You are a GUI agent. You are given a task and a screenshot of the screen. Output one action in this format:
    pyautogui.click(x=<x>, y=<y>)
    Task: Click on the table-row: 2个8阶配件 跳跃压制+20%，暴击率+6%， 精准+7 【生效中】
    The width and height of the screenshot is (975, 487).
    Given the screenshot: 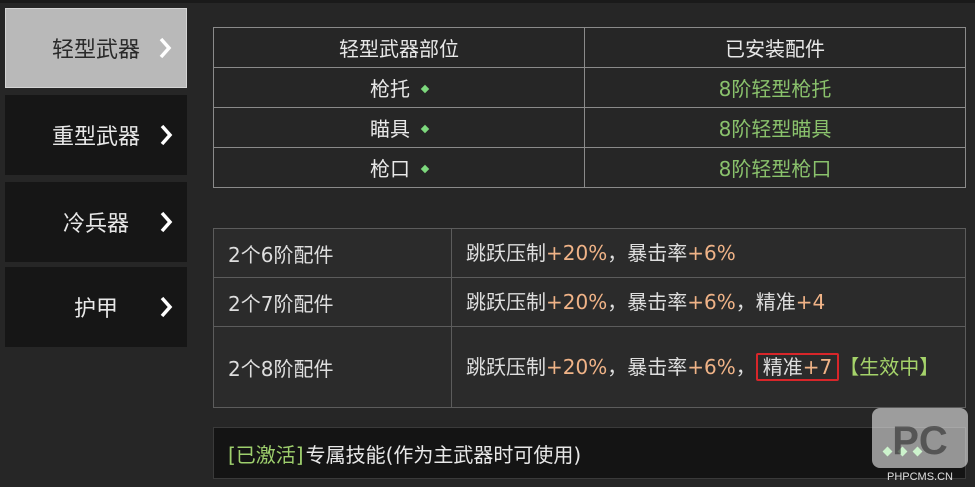 What is the action you would take?
    pyautogui.click(x=589, y=367)
    